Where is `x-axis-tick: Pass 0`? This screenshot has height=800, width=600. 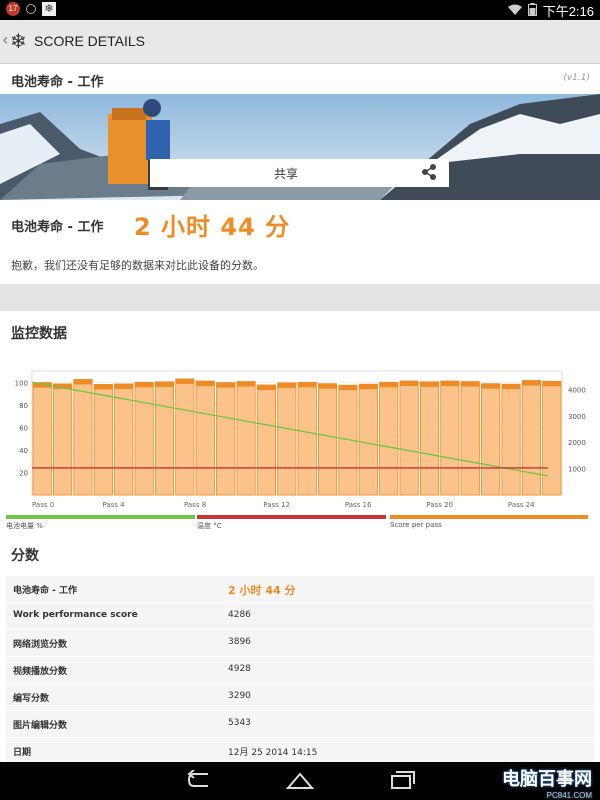
x-axis-tick: Pass 0 is located at coordinates (43, 505).